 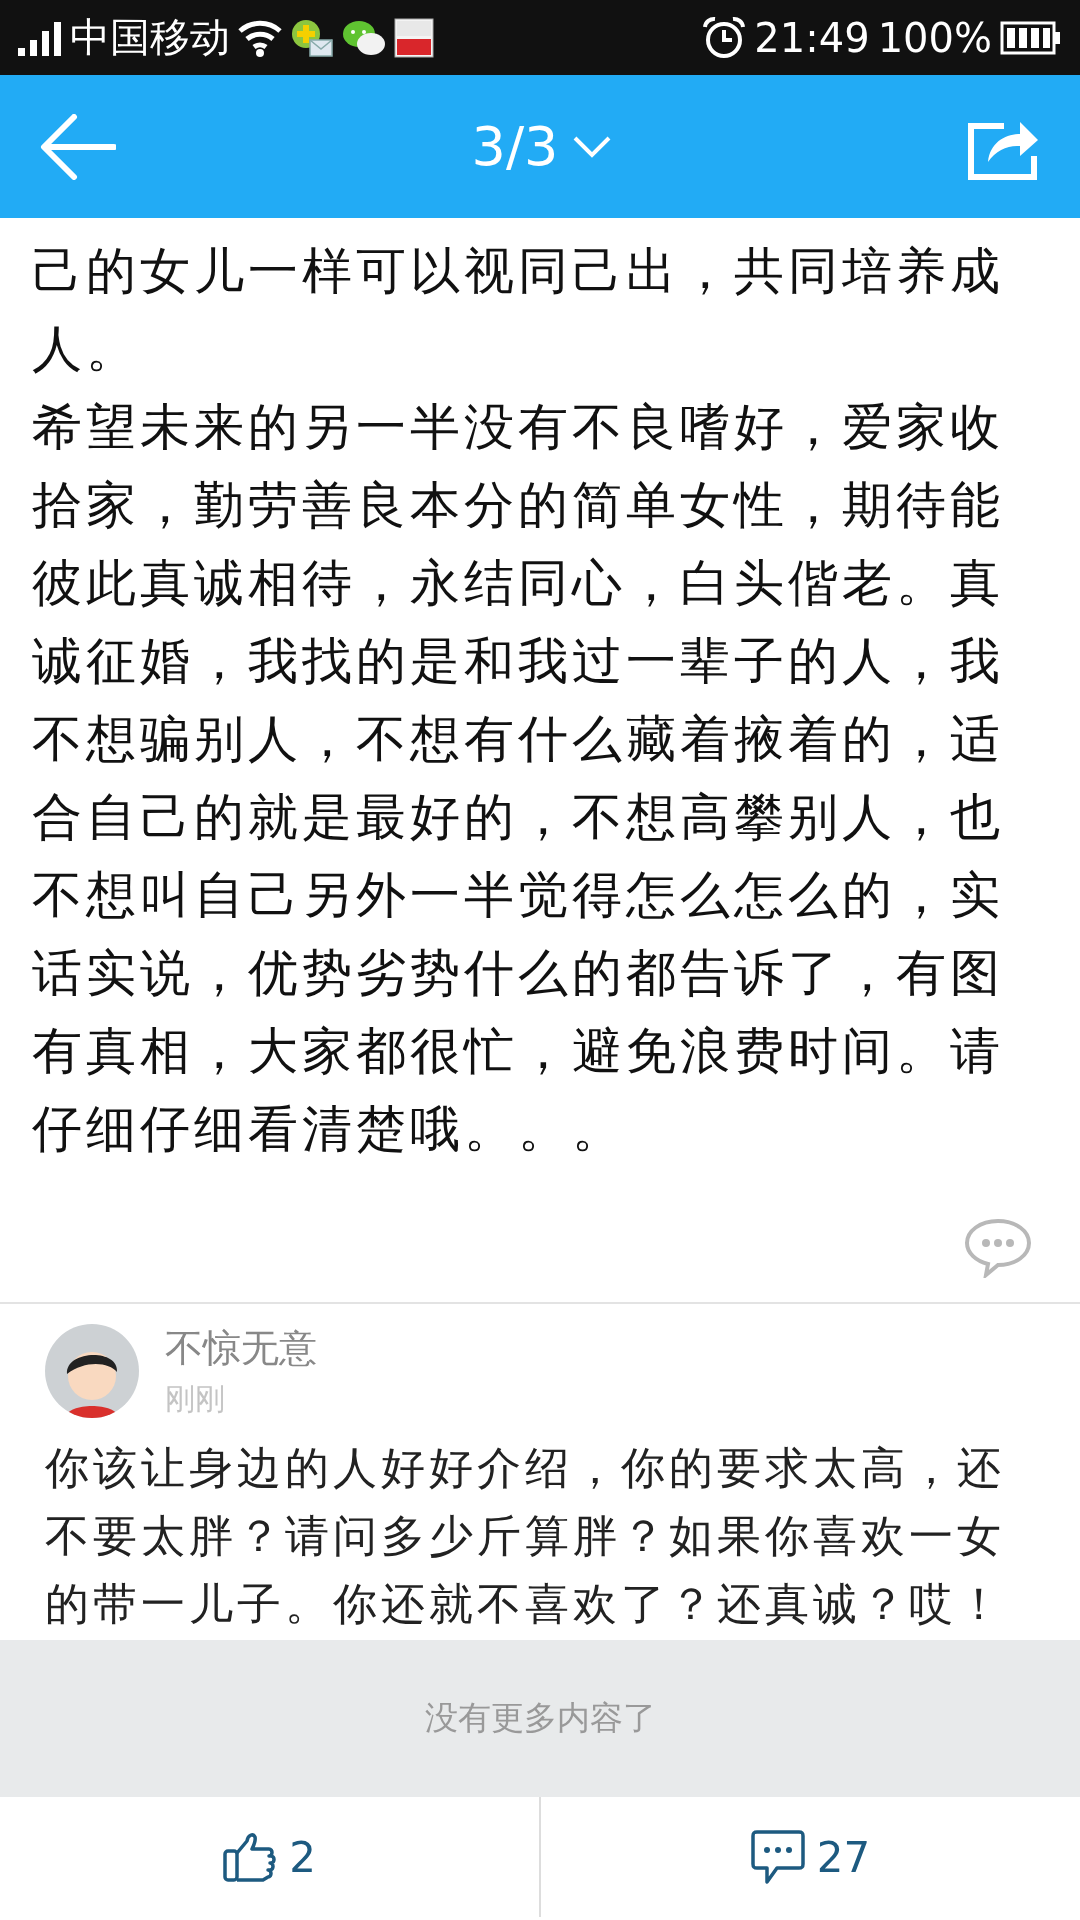 What do you see at coordinates (998, 1248) in the screenshot?
I see `comment-bubble-icon` at bounding box center [998, 1248].